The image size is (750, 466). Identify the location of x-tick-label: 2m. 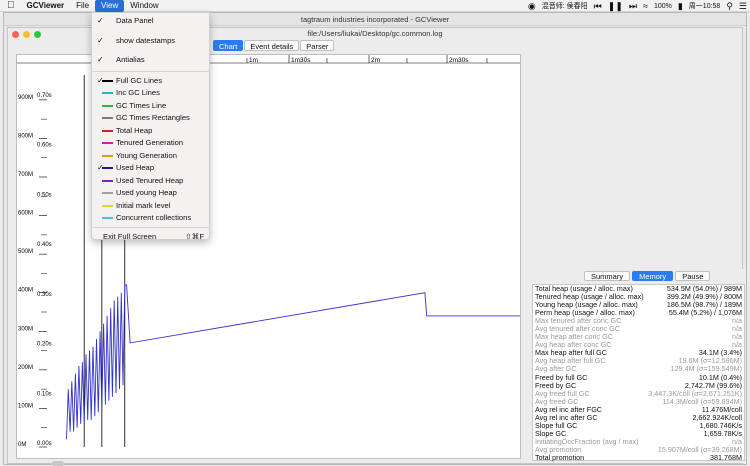
(375, 60).